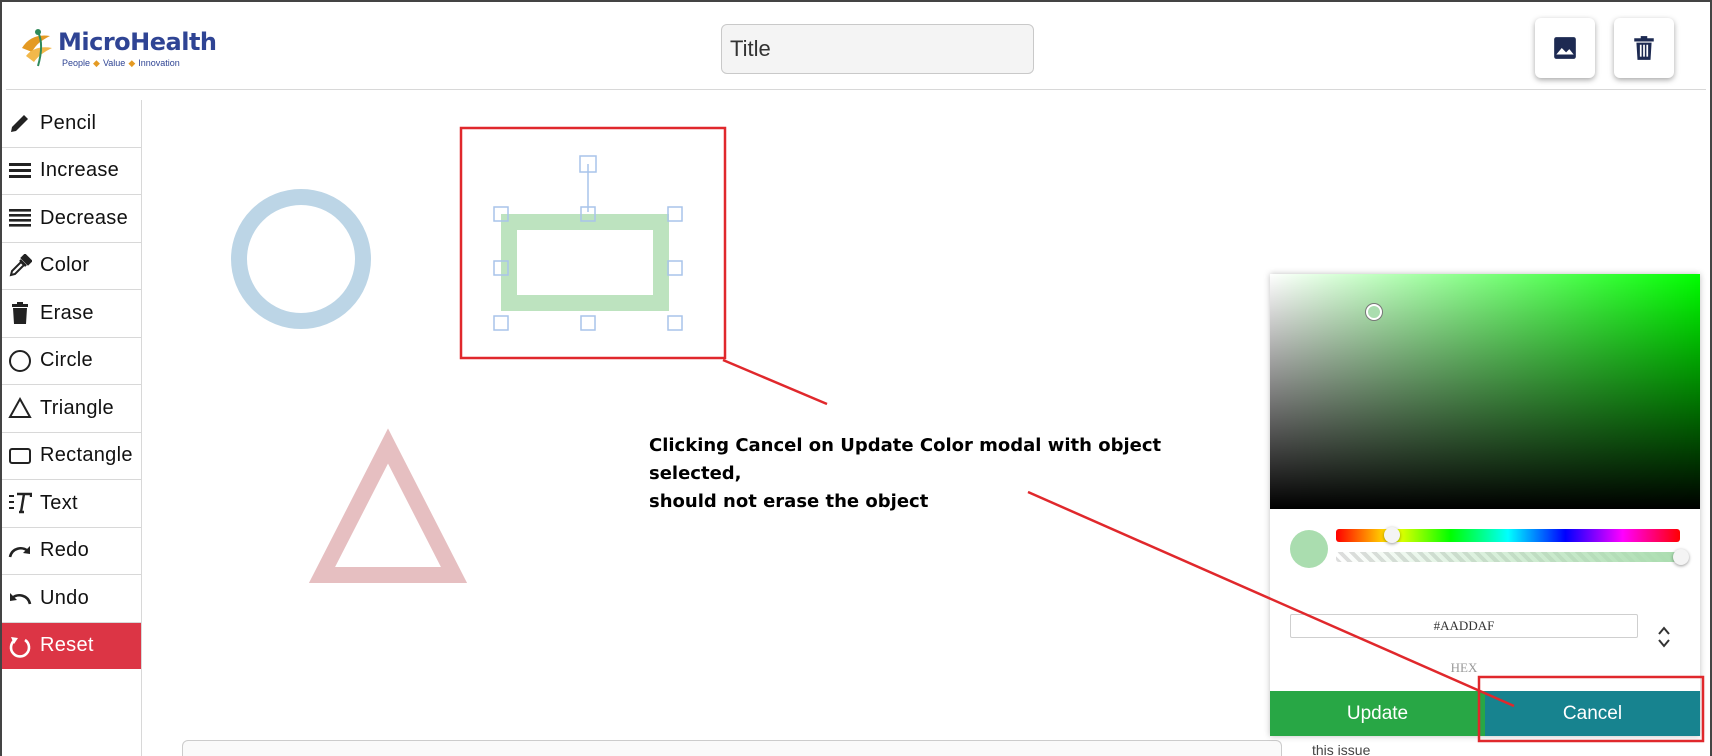 This screenshot has width=1712, height=756. What do you see at coordinates (877, 49) in the screenshot?
I see `title-input` at bounding box center [877, 49].